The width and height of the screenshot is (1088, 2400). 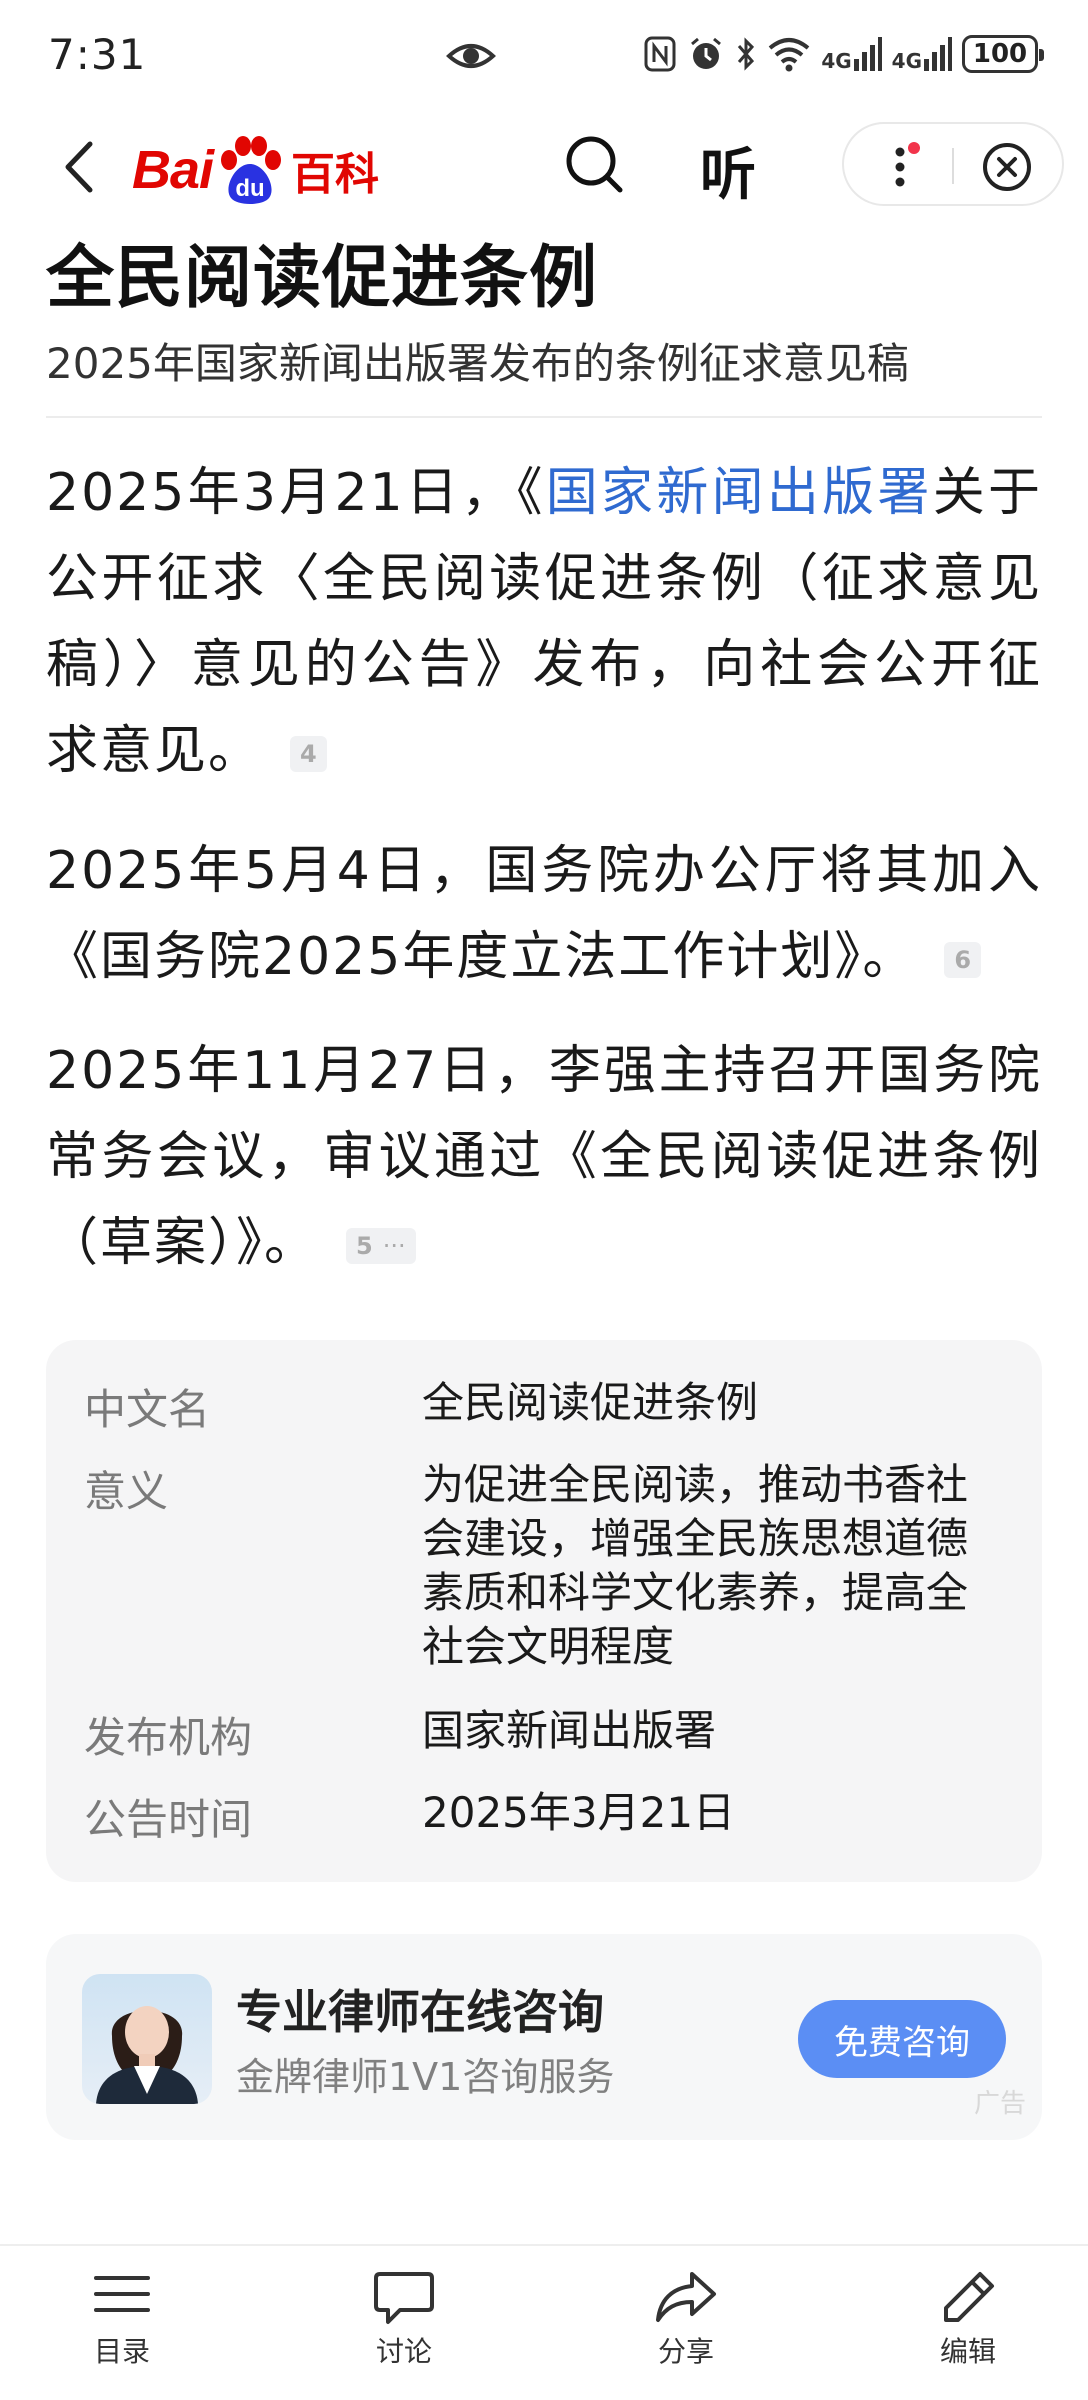 I want to click on info-key: 意义, so click(x=126, y=1491).